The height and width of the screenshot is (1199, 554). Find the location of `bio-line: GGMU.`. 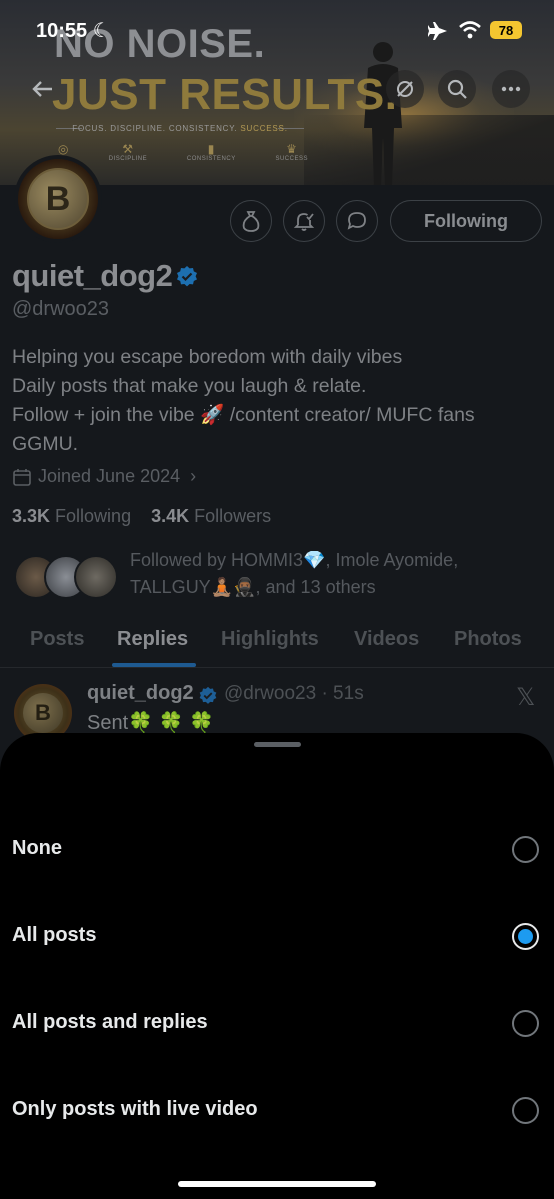

bio-line: GGMU. is located at coordinates (45, 444).